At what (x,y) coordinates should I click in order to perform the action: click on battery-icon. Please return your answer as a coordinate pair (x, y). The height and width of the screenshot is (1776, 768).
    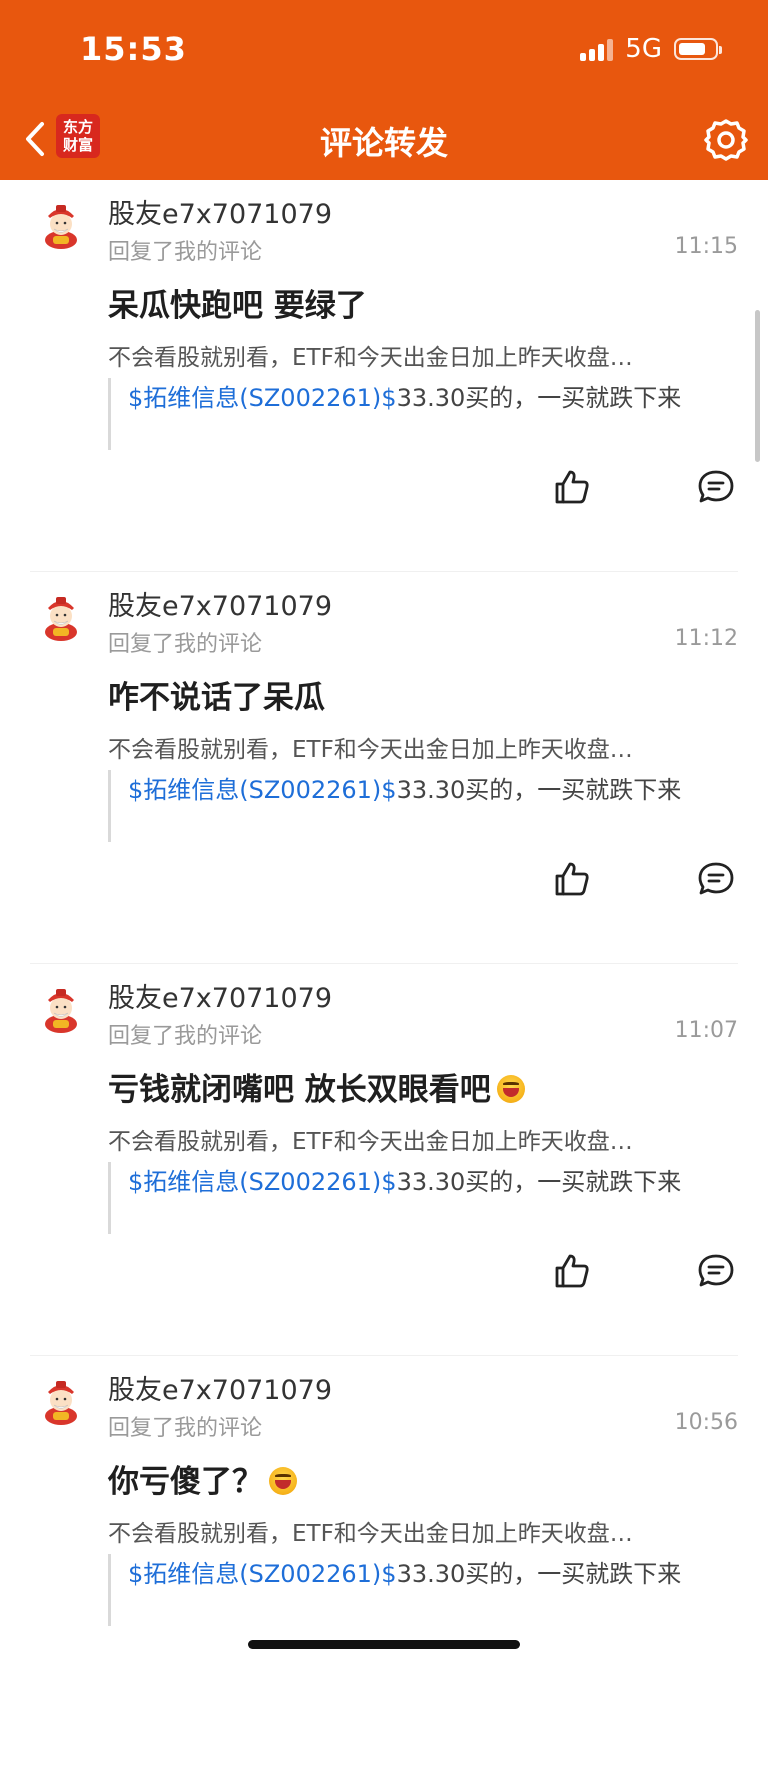
    Looking at the image, I should click on (698, 49).